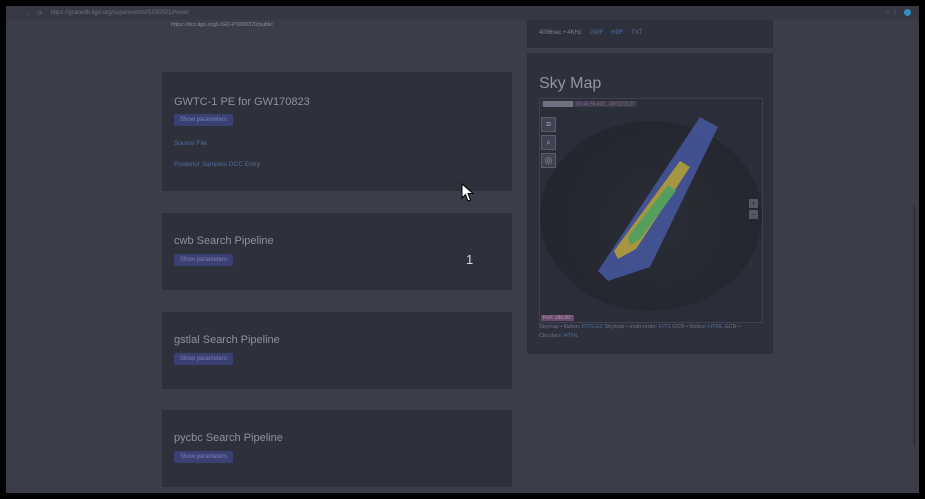  What do you see at coordinates (337, 251) in the screenshot?
I see `card-cwb-pipeline: cwb Search Pipeline Show parameters` at bounding box center [337, 251].